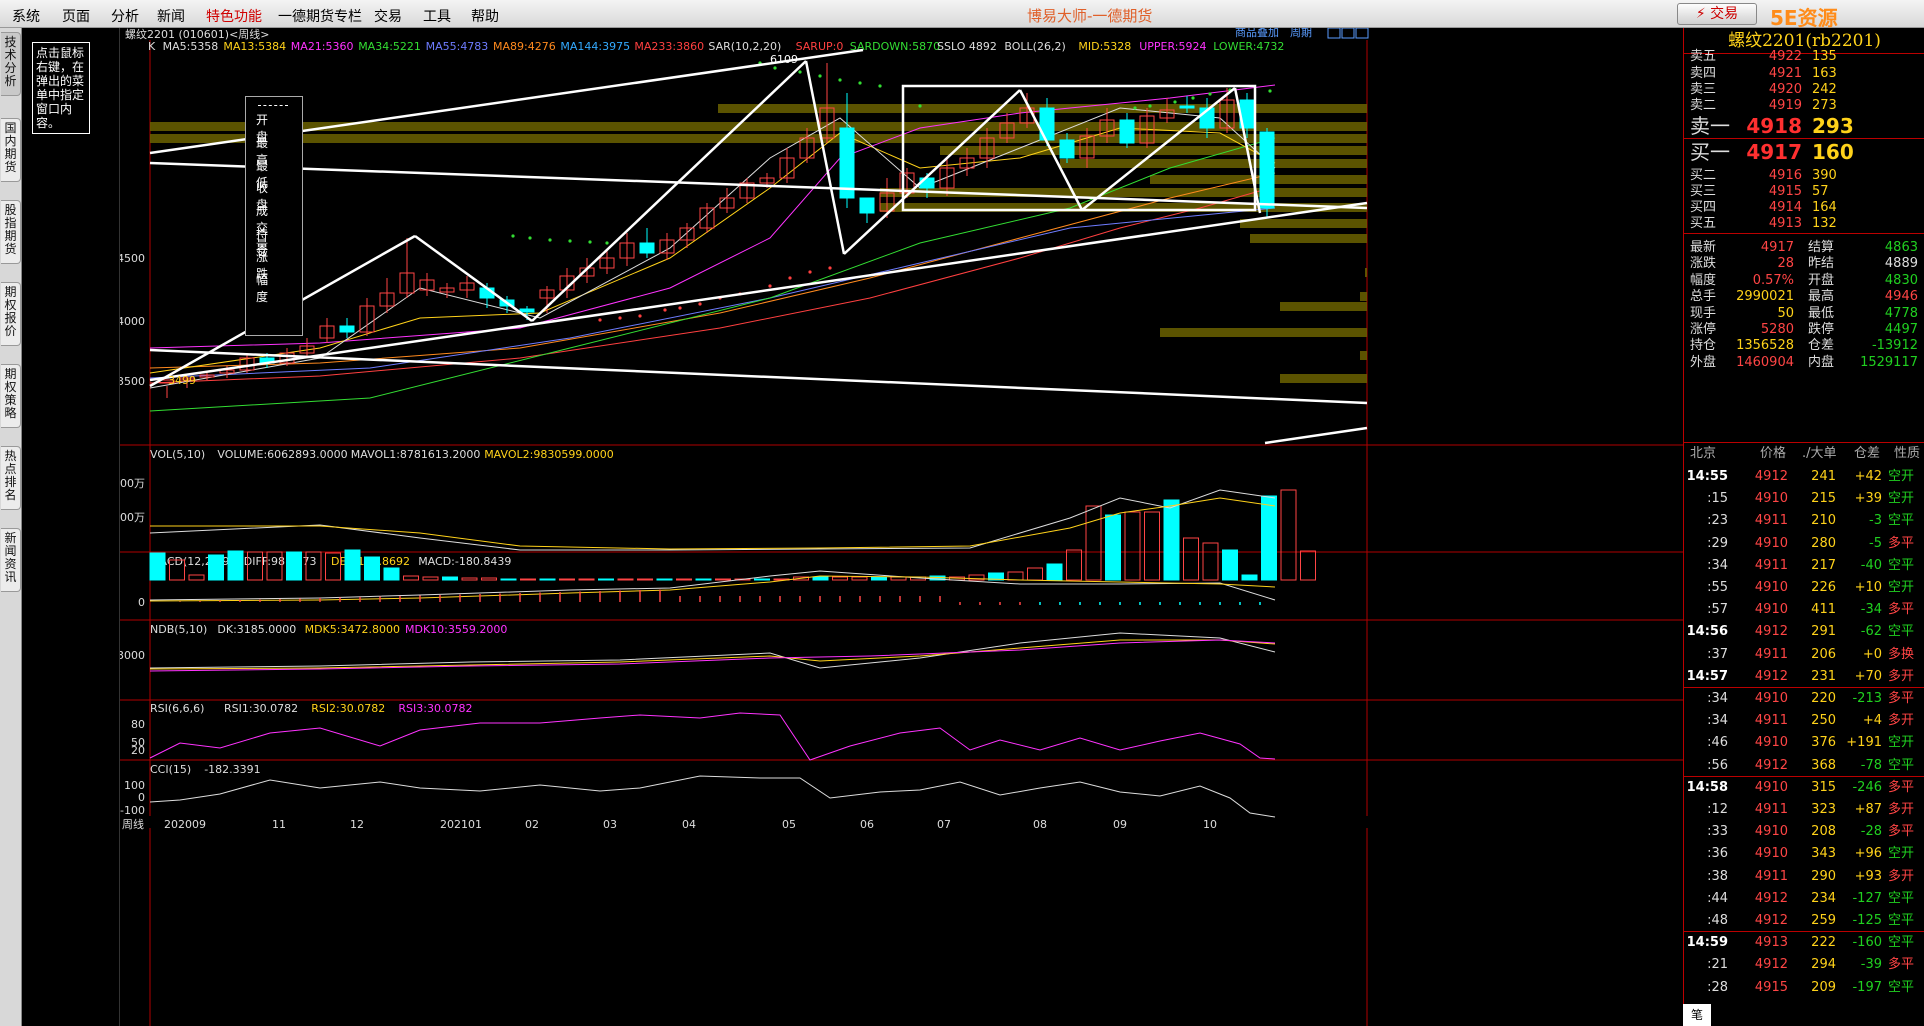  I want to click on tick-row: 14:56 4912 291 -62 空平, so click(1804, 632).